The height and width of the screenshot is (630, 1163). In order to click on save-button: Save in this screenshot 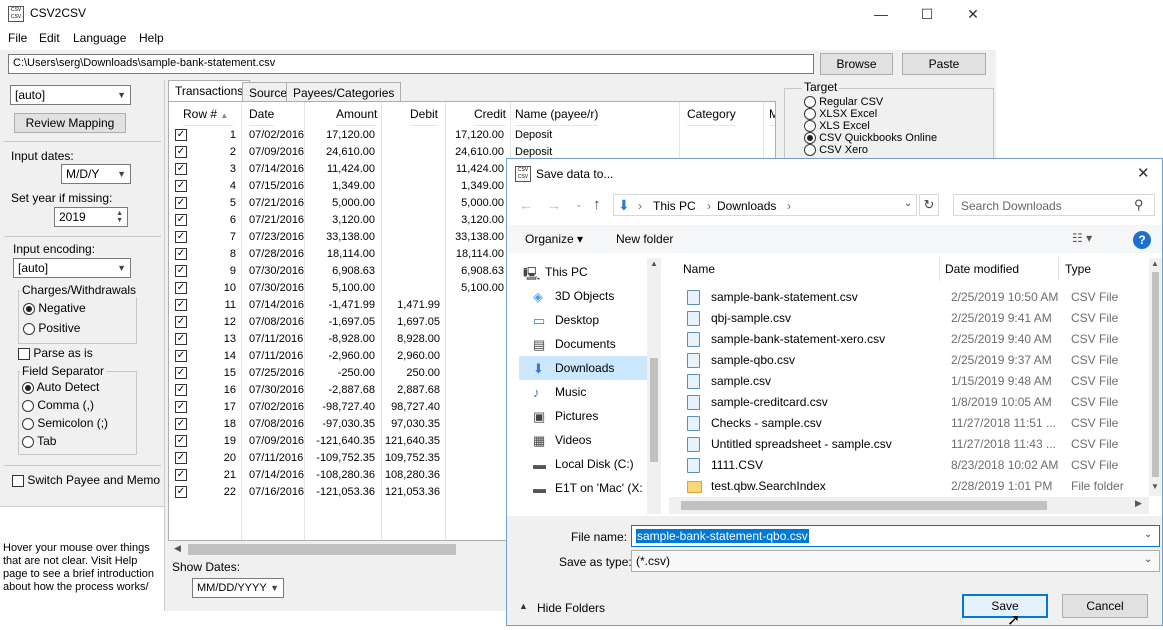, I will do `click(1005, 606)`.